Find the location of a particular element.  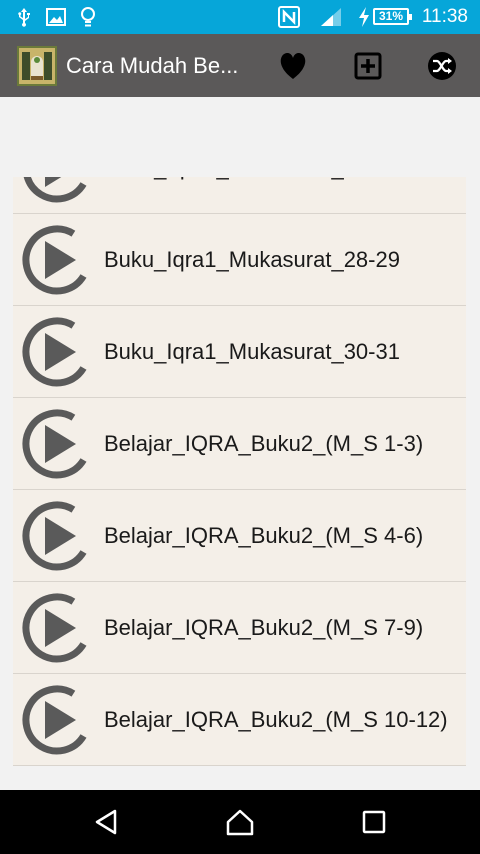

list-item: Belajar_IQRA_Buku2_(M_S 4-6) is located at coordinates (239, 536).